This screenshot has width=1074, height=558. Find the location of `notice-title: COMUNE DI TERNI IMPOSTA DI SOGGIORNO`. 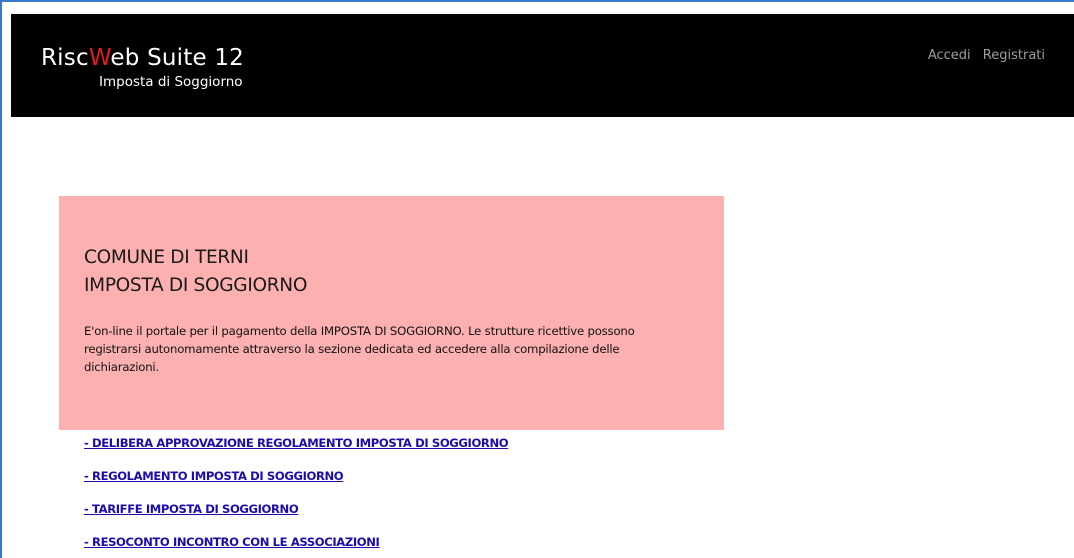

notice-title: COMUNE DI TERNI IMPOSTA DI SOGGIORNO is located at coordinates (195, 272).